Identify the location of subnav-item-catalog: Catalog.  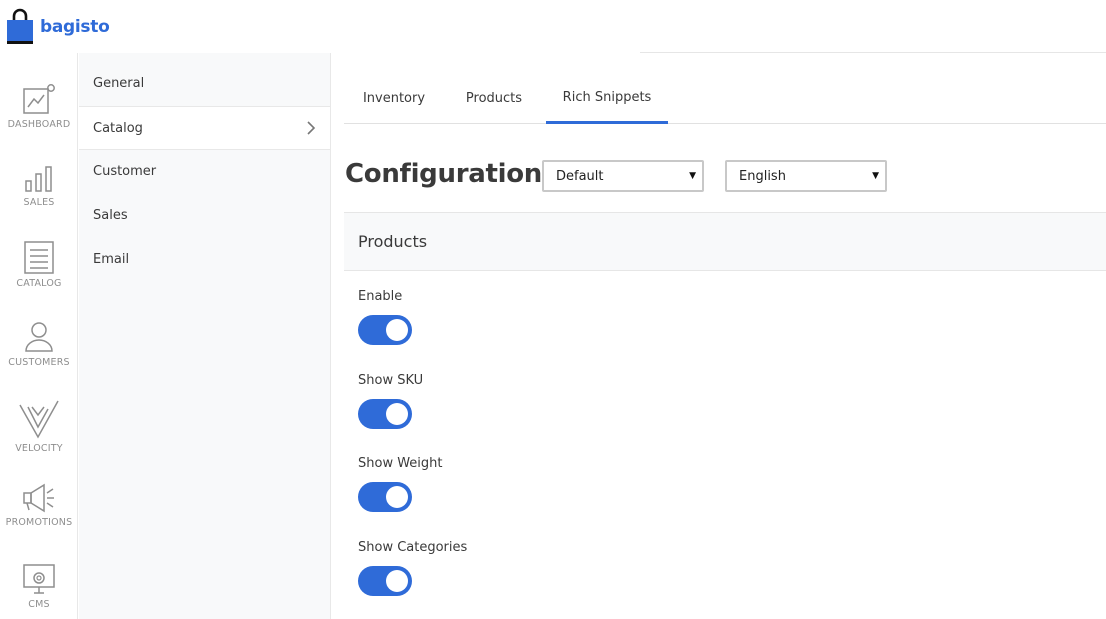
(204, 128).